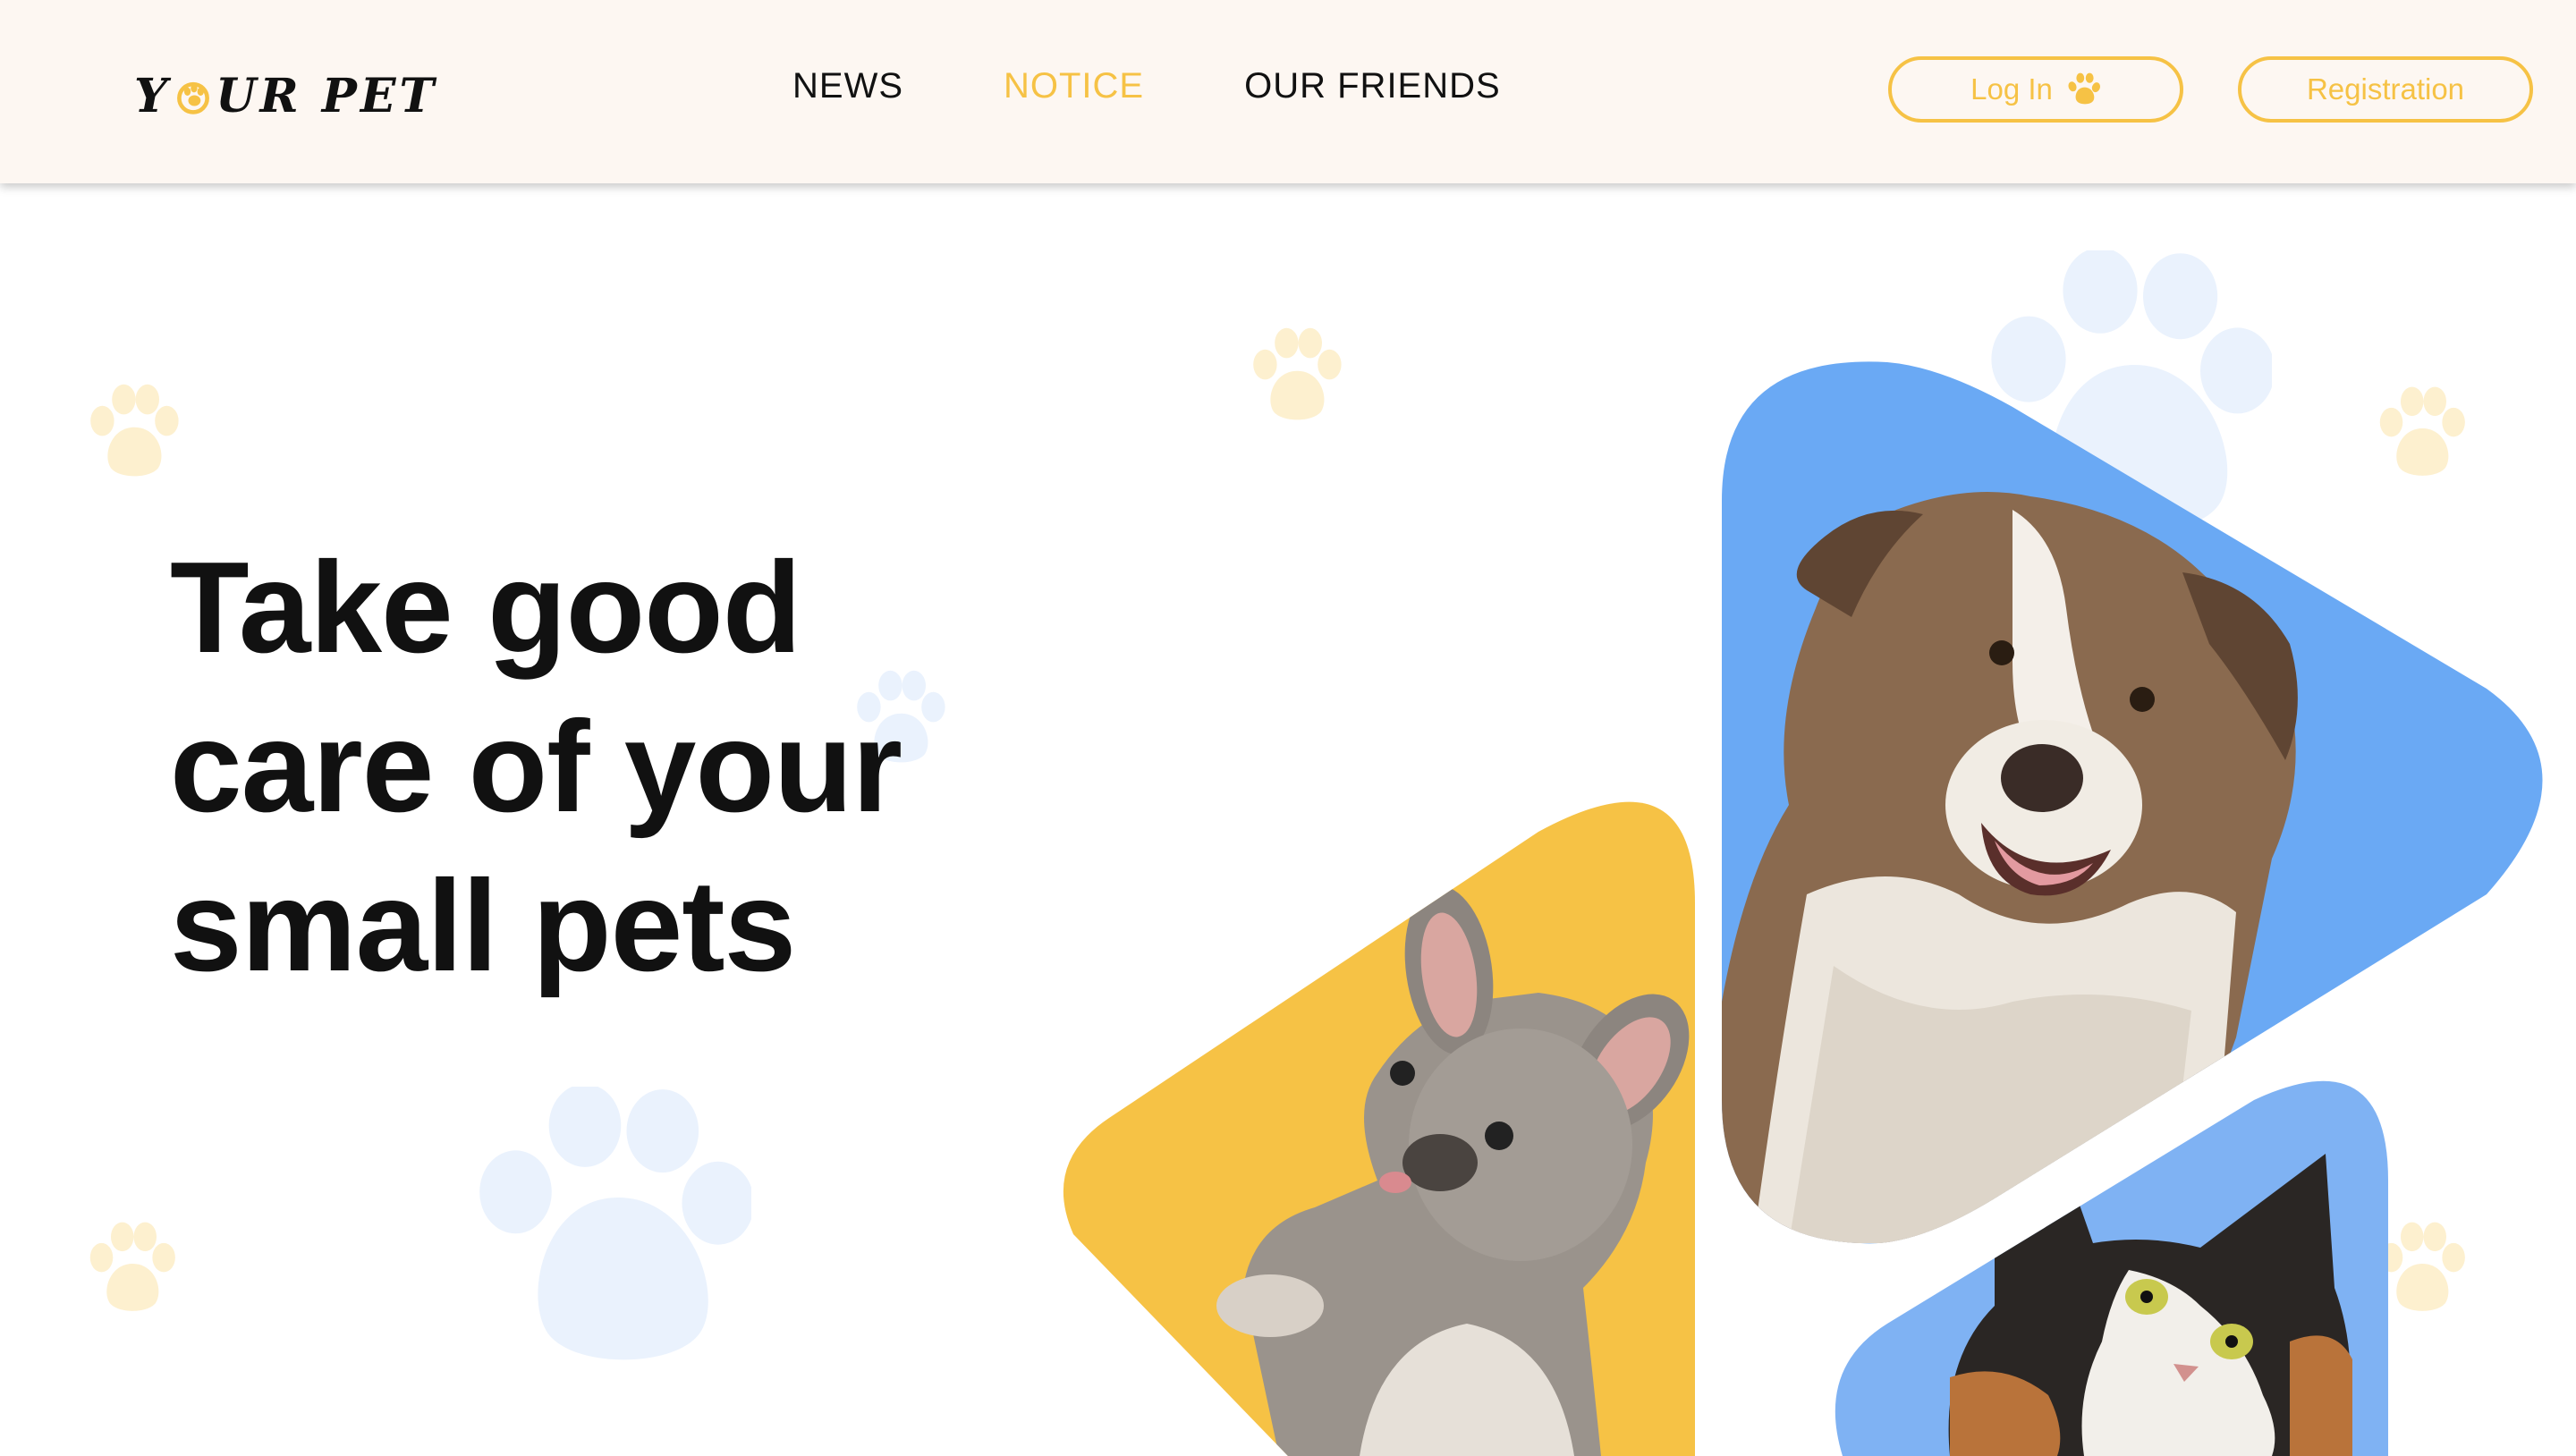  What do you see at coordinates (327, 95) in the screenshot?
I see `logo-text-end: UR PET` at bounding box center [327, 95].